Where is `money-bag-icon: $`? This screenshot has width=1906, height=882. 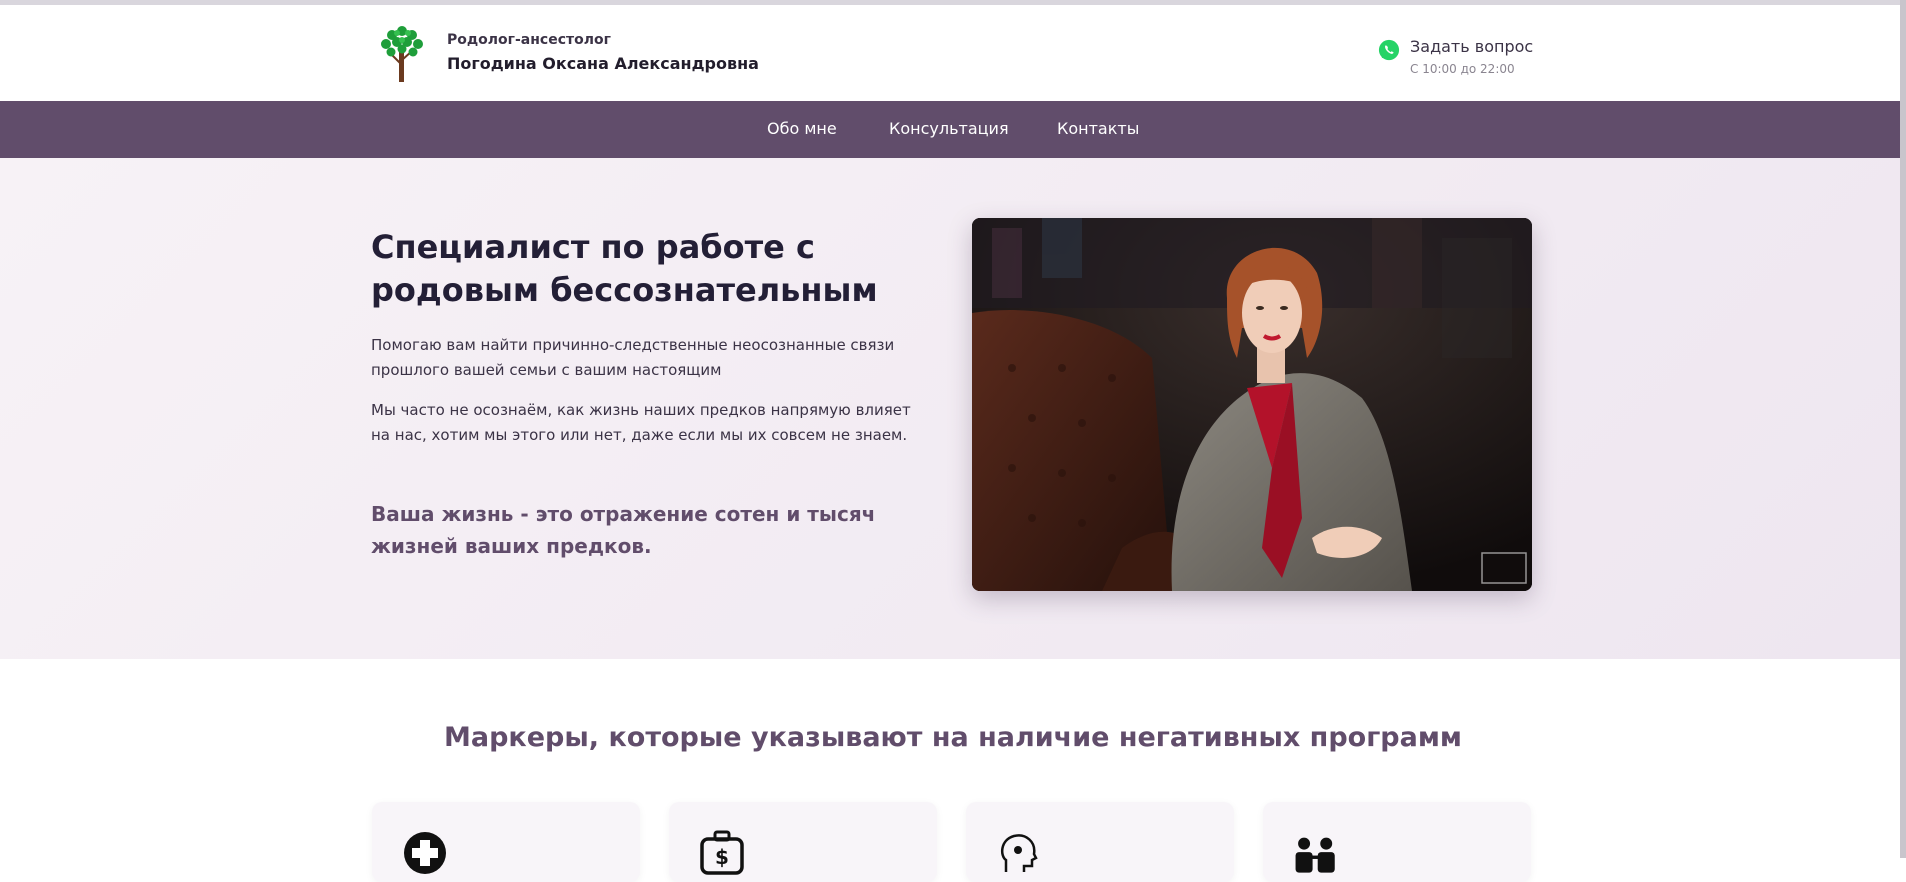 money-bag-icon: $ is located at coordinates (722, 852).